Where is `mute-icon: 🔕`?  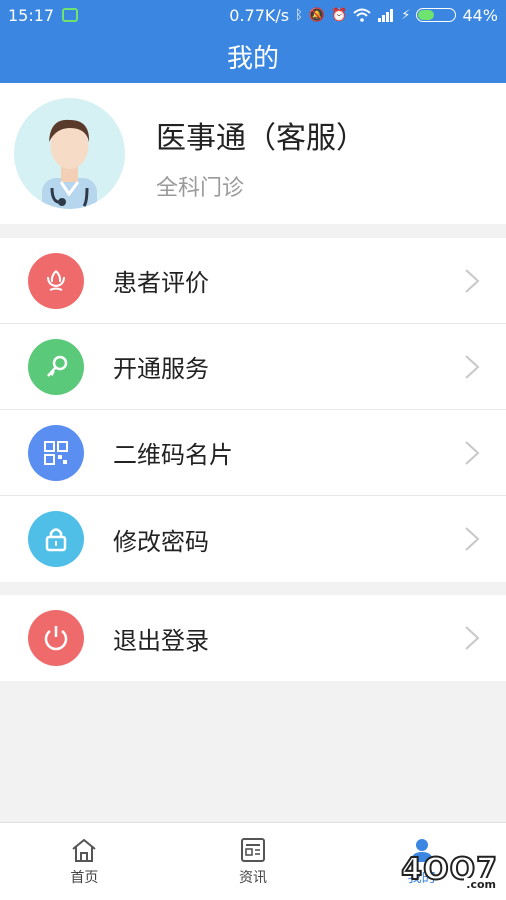
mute-icon: 🔕 is located at coordinates (317, 15).